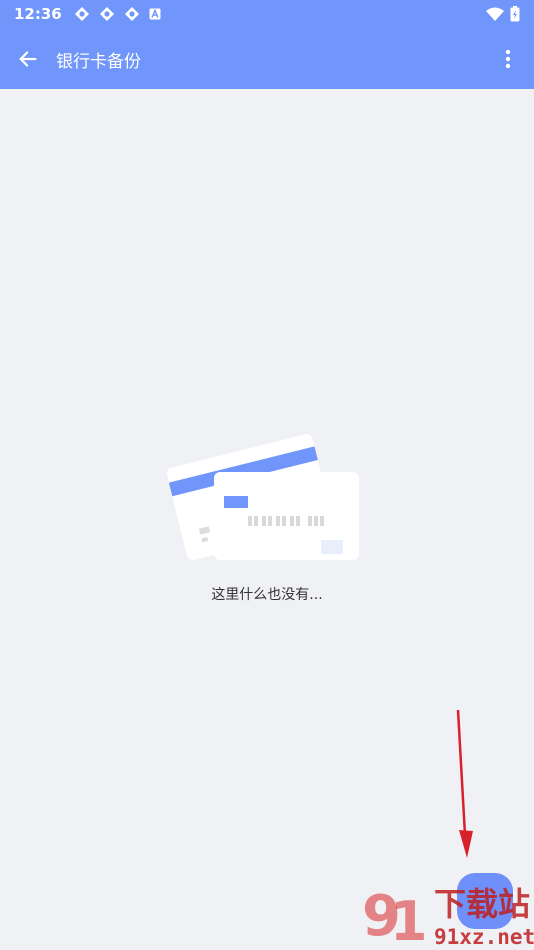 The image size is (534, 950). I want to click on toolbar: 银行卡备份, so click(267, 59).